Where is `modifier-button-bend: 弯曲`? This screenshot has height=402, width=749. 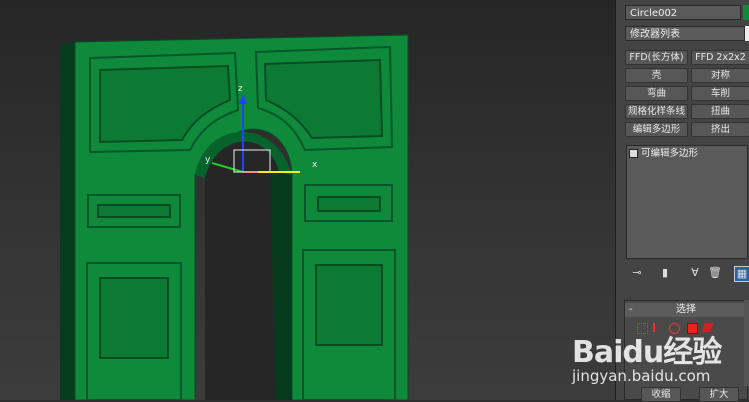
modifier-button-bend: 弯曲 is located at coordinates (656, 93).